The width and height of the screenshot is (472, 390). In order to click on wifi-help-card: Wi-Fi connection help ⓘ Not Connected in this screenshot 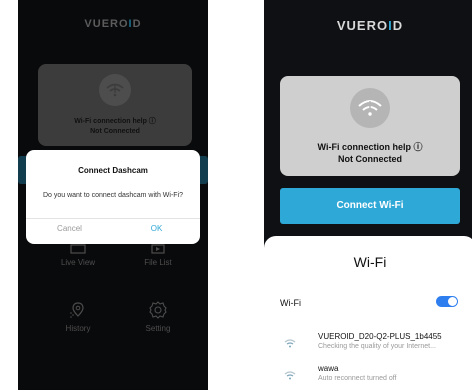, I will do `click(370, 126)`.